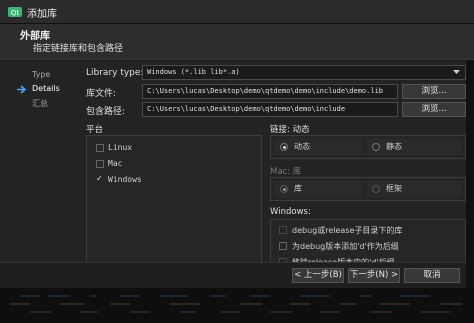 The height and width of the screenshot is (323, 474). What do you see at coordinates (95, 130) in the screenshot?
I see `platform-group-title: 平台` at bounding box center [95, 130].